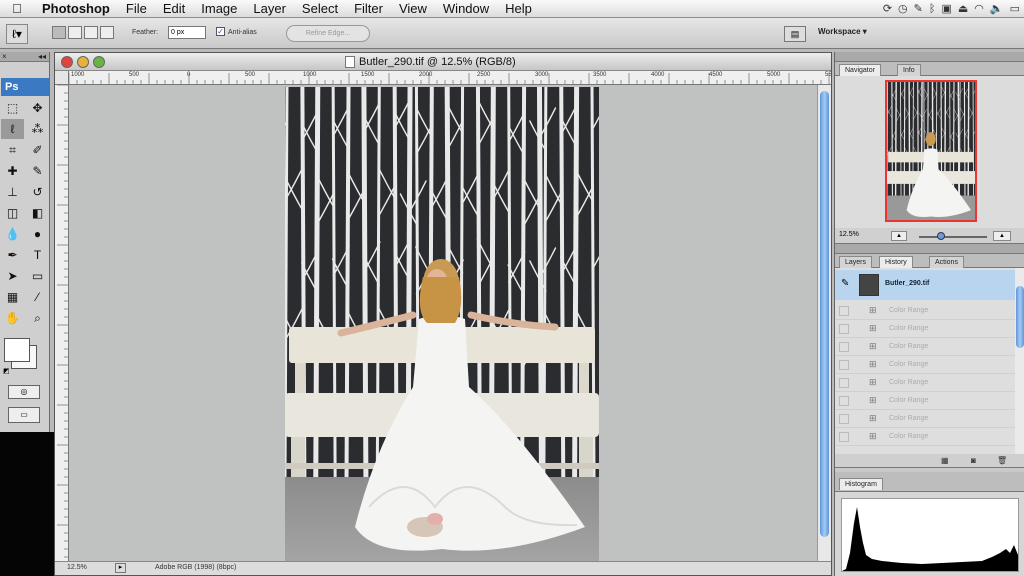 The image size is (1024, 576). I want to click on intersect-selection-button, so click(107, 32).